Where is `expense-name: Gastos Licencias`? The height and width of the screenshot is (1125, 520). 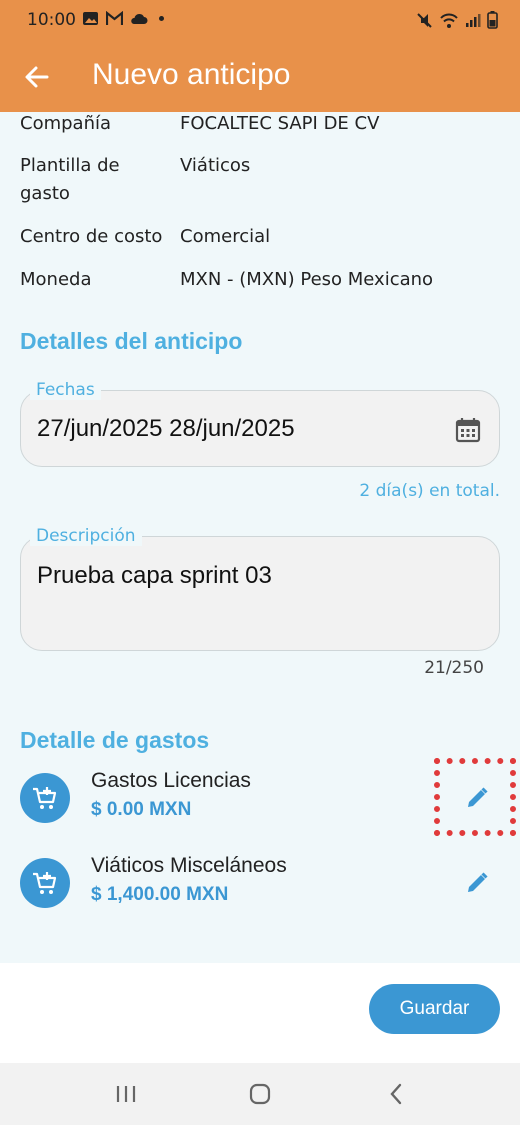
expense-name: Gastos Licencias is located at coordinates (171, 780).